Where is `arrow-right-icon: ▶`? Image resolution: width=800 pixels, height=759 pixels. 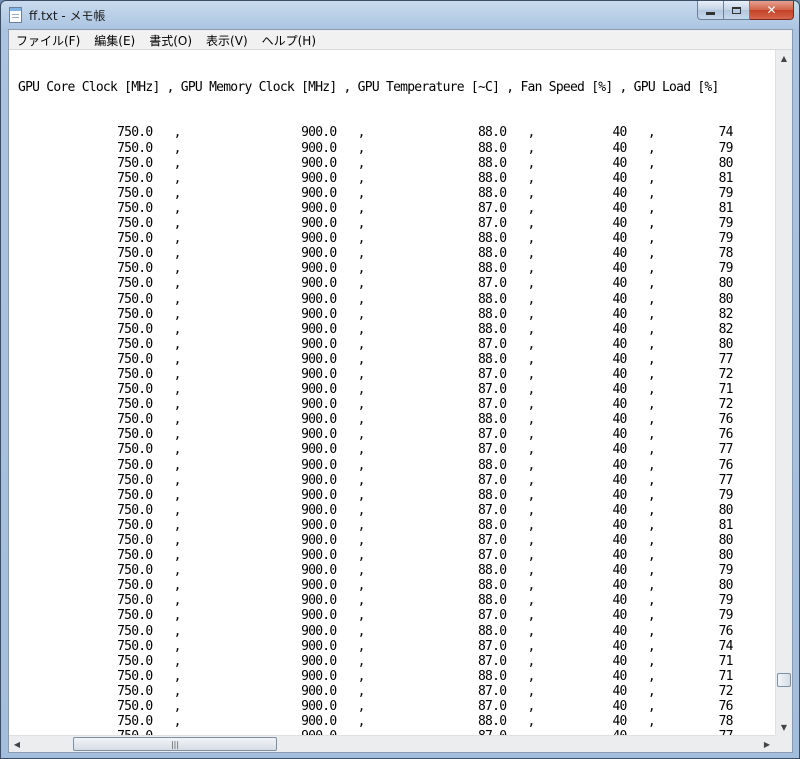 arrow-right-icon: ▶ is located at coordinates (767, 744).